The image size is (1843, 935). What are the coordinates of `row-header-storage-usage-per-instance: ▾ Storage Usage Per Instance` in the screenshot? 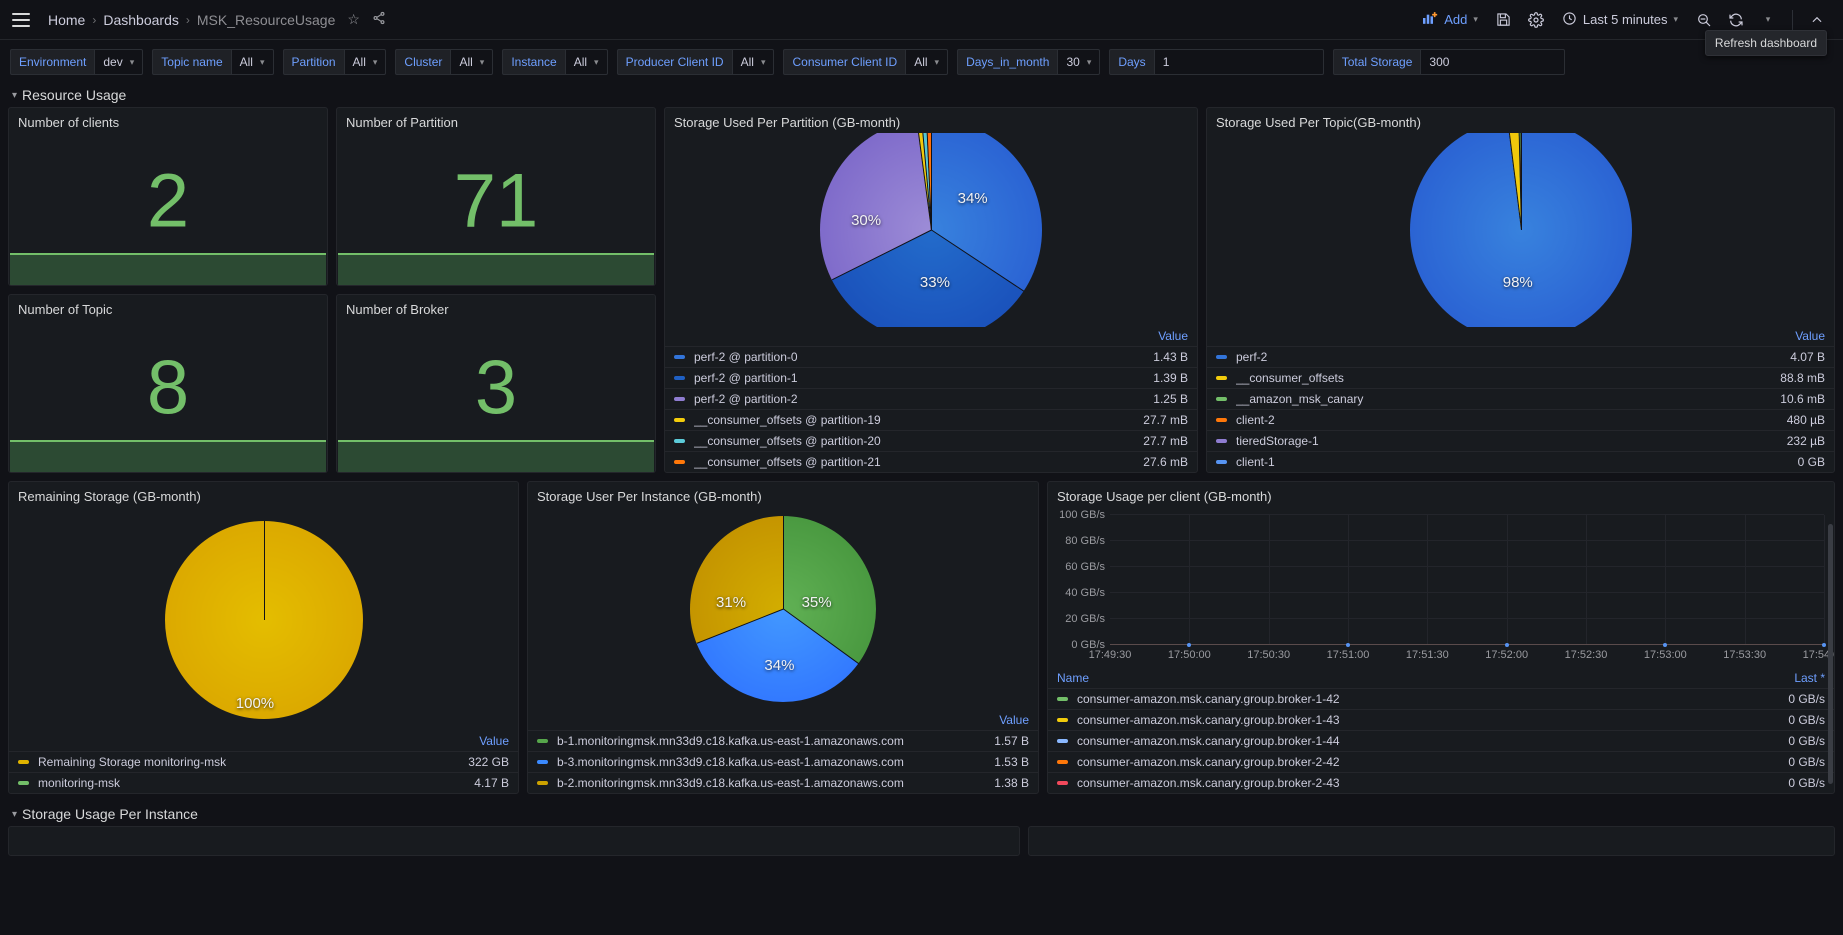 It's located at (921, 814).